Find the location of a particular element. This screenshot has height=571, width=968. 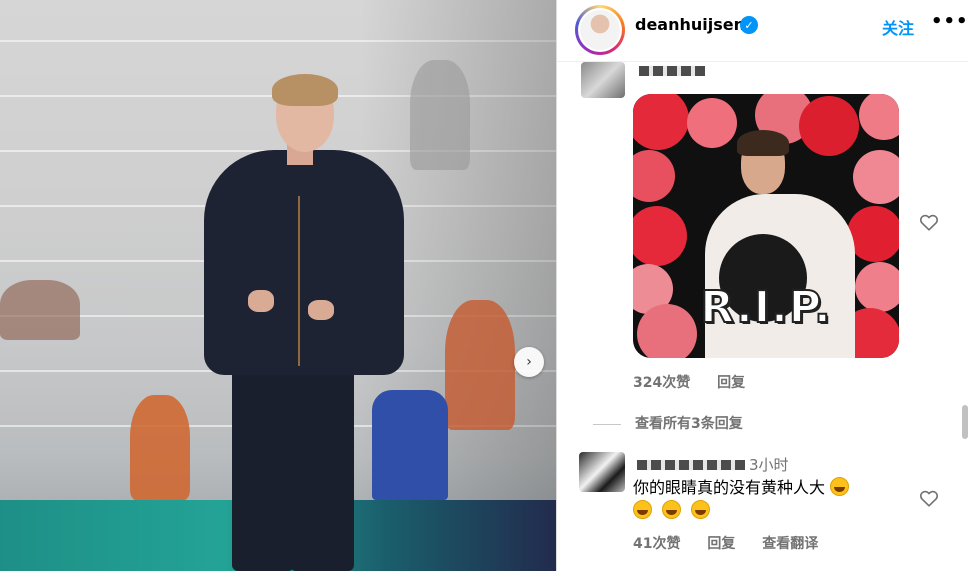

player-figure is located at coordinates (304, 262).